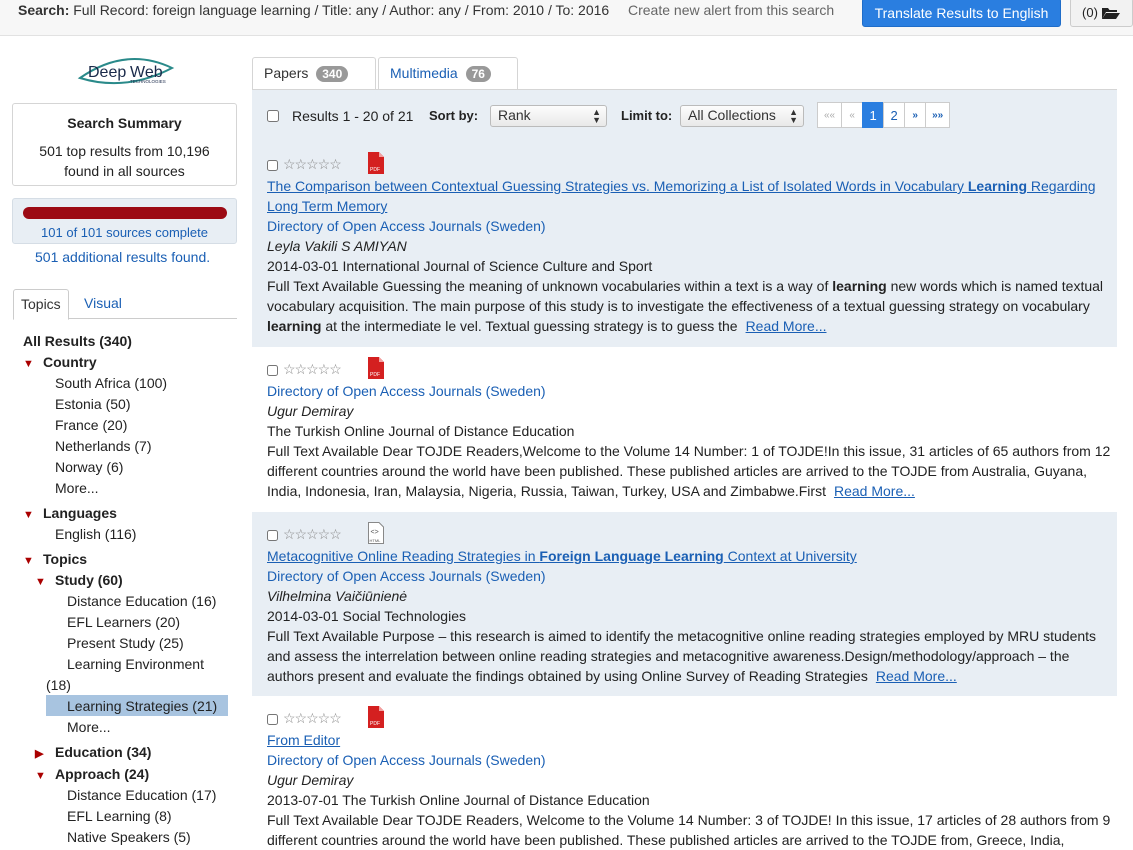  I want to click on tab-topics: Topics, so click(41, 304).